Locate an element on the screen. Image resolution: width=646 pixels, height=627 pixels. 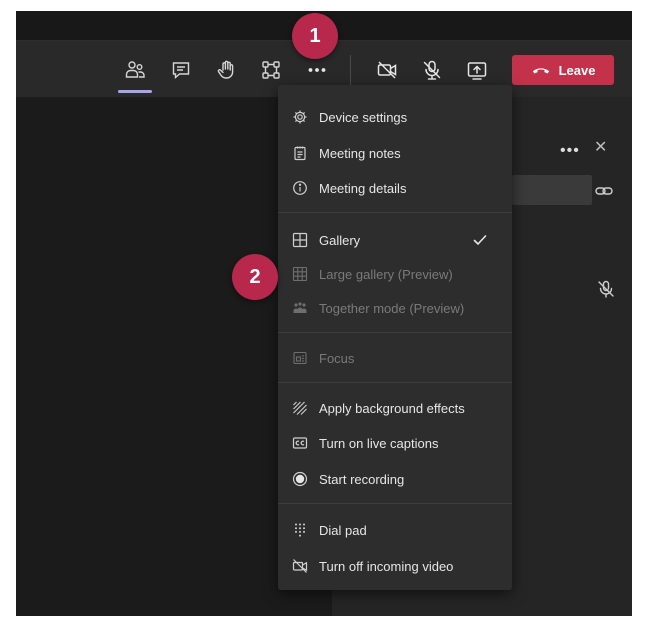
share-screen-icon is located at coordinates (477, 71).